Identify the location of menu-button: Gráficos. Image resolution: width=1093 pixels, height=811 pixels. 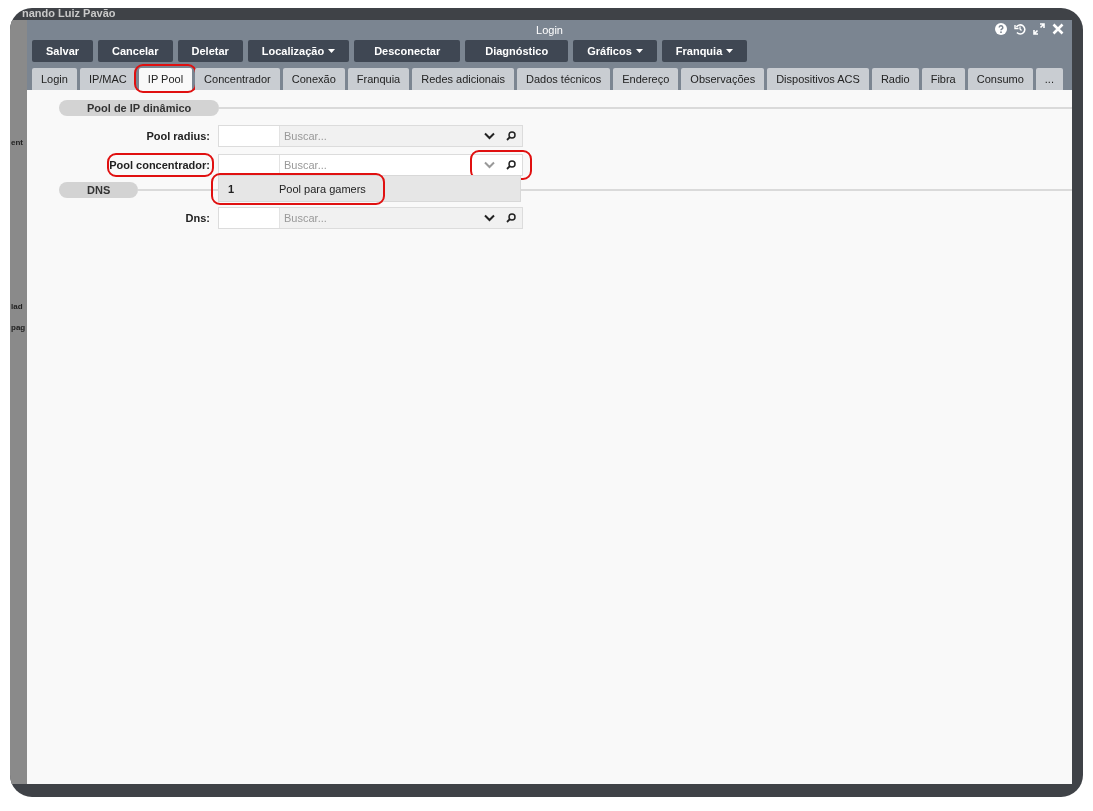
(615, 51).